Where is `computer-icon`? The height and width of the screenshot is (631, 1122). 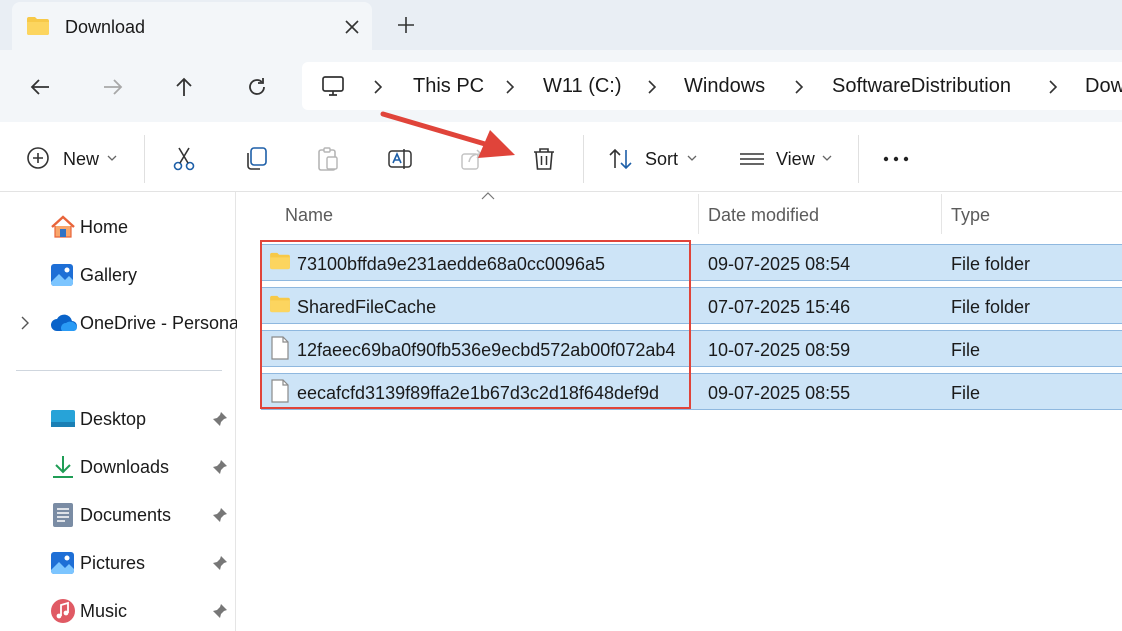 computer-icon is located at coordinates (333, 86).